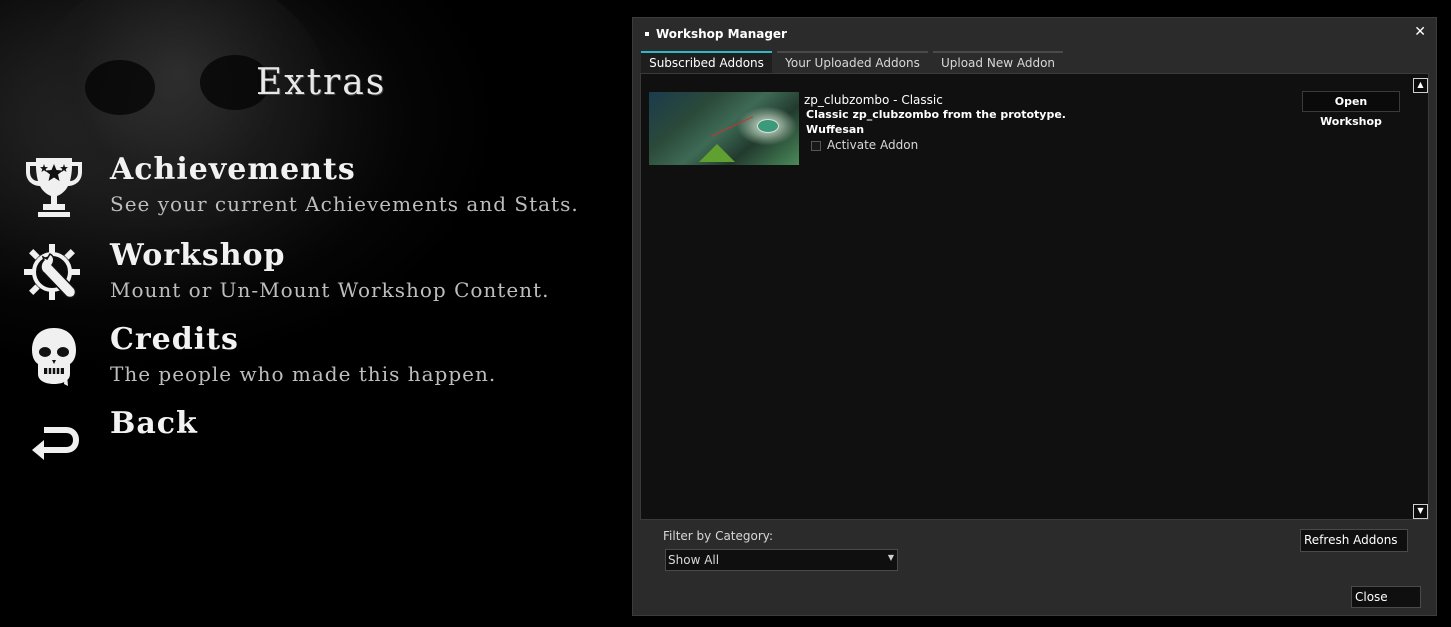 Image resolution: width=1451 pixels, height=627 pixels. Describe the element at coordinates (56, 443) in the screenshot. I see `back-arrow-icon` at that location.